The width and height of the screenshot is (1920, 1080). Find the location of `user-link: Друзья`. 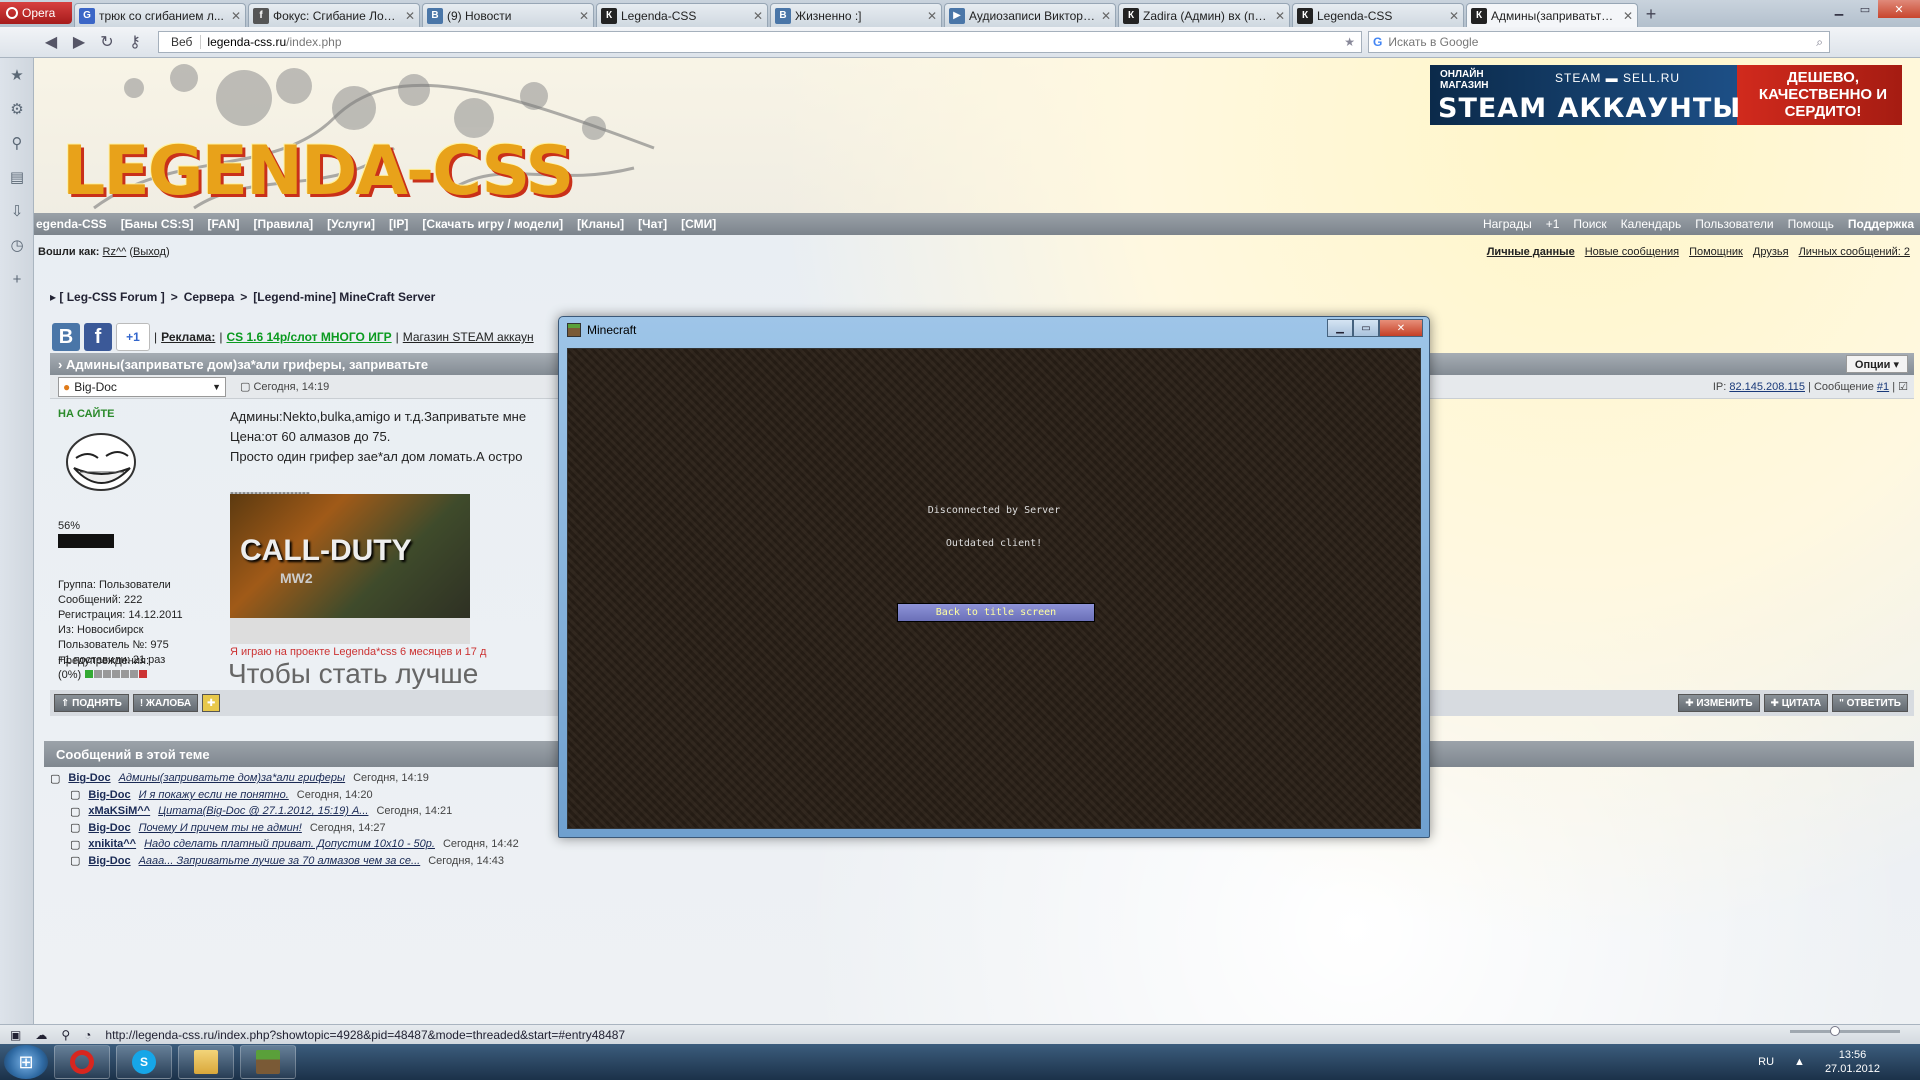

user-link: Друзья is located at coordinates (1771, 252).